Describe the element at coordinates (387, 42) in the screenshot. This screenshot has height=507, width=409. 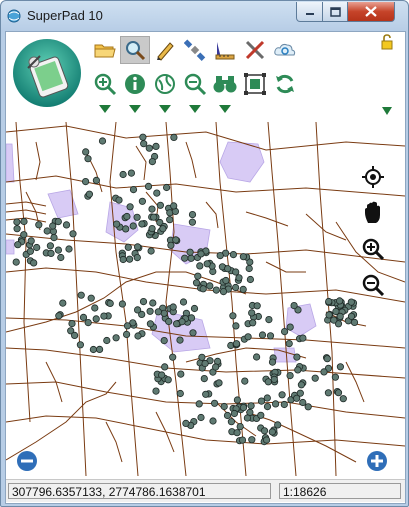
I see `lock-icon` at that location.